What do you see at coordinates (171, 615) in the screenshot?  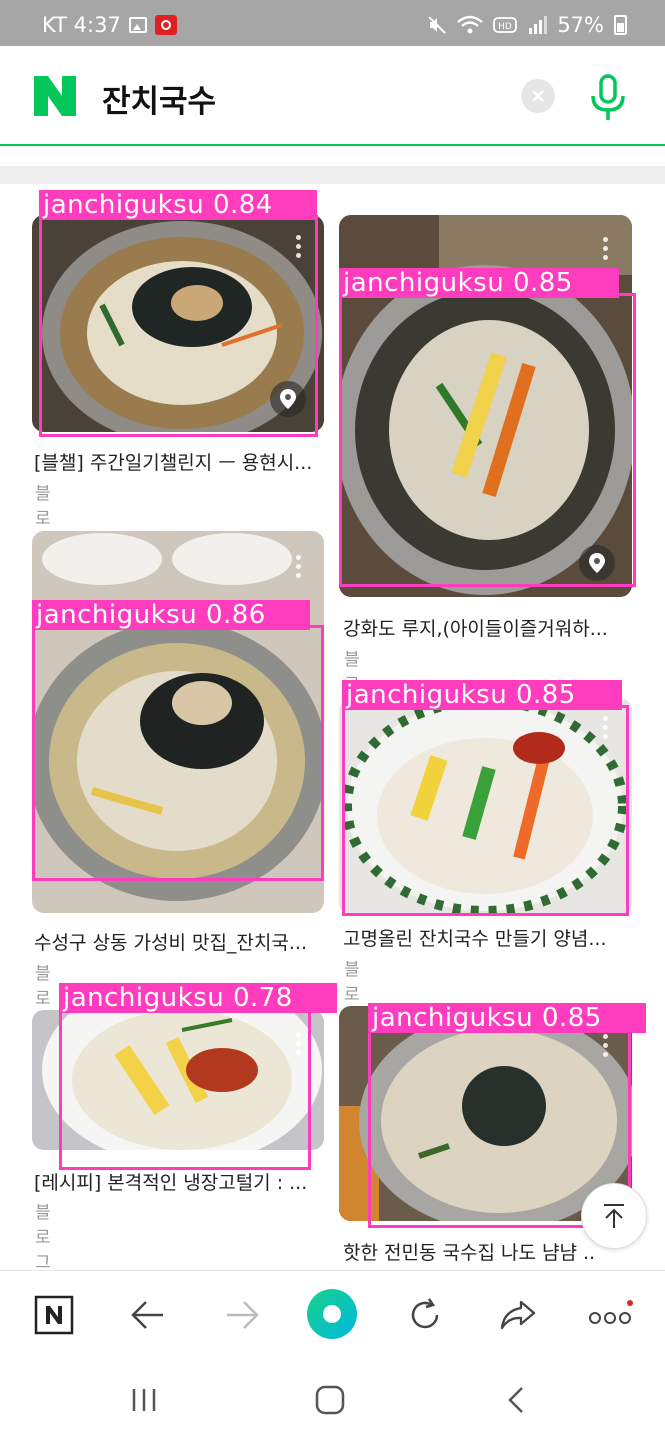 I see `detection-label: janchiguksu 0.86` at bounding box center [171, 615].